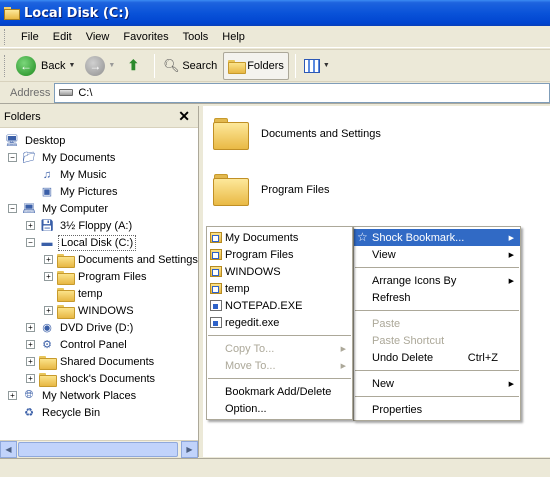 This screenshot has width=550, height=477. What do you see at coordinates (279, 305) in the screenshot?
I see `bookmark-item: NOTEPAD.EXE` at bounding box center [279, 305].